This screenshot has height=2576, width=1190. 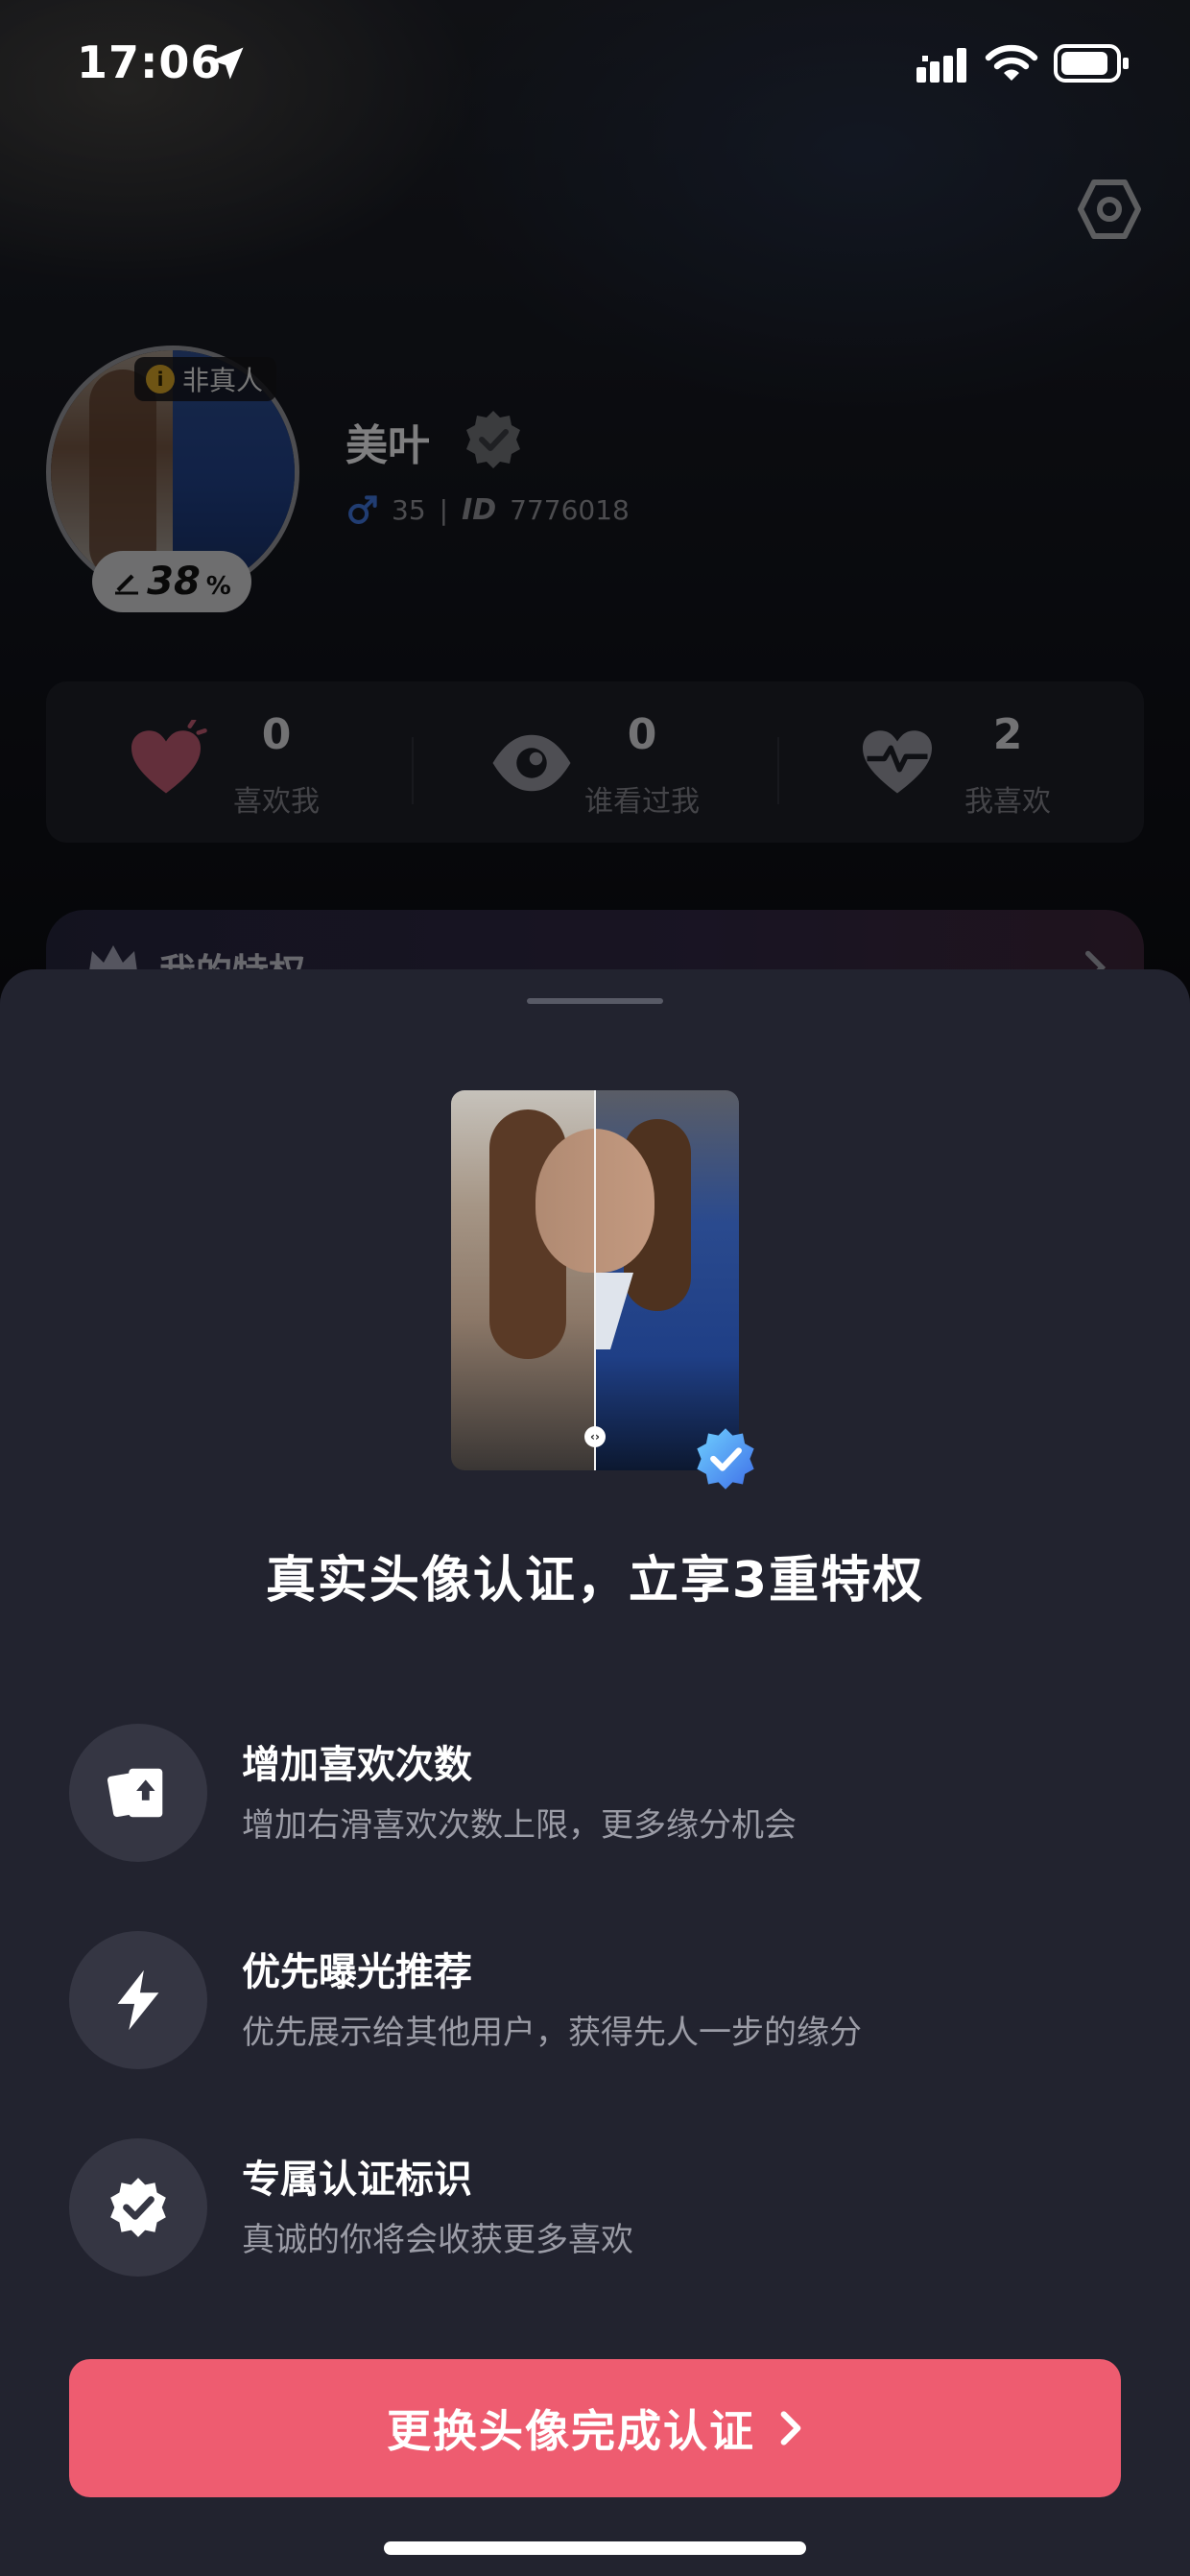 I want to click on comparison-slider-handle: ‹›, so click(x=595, y=1436).